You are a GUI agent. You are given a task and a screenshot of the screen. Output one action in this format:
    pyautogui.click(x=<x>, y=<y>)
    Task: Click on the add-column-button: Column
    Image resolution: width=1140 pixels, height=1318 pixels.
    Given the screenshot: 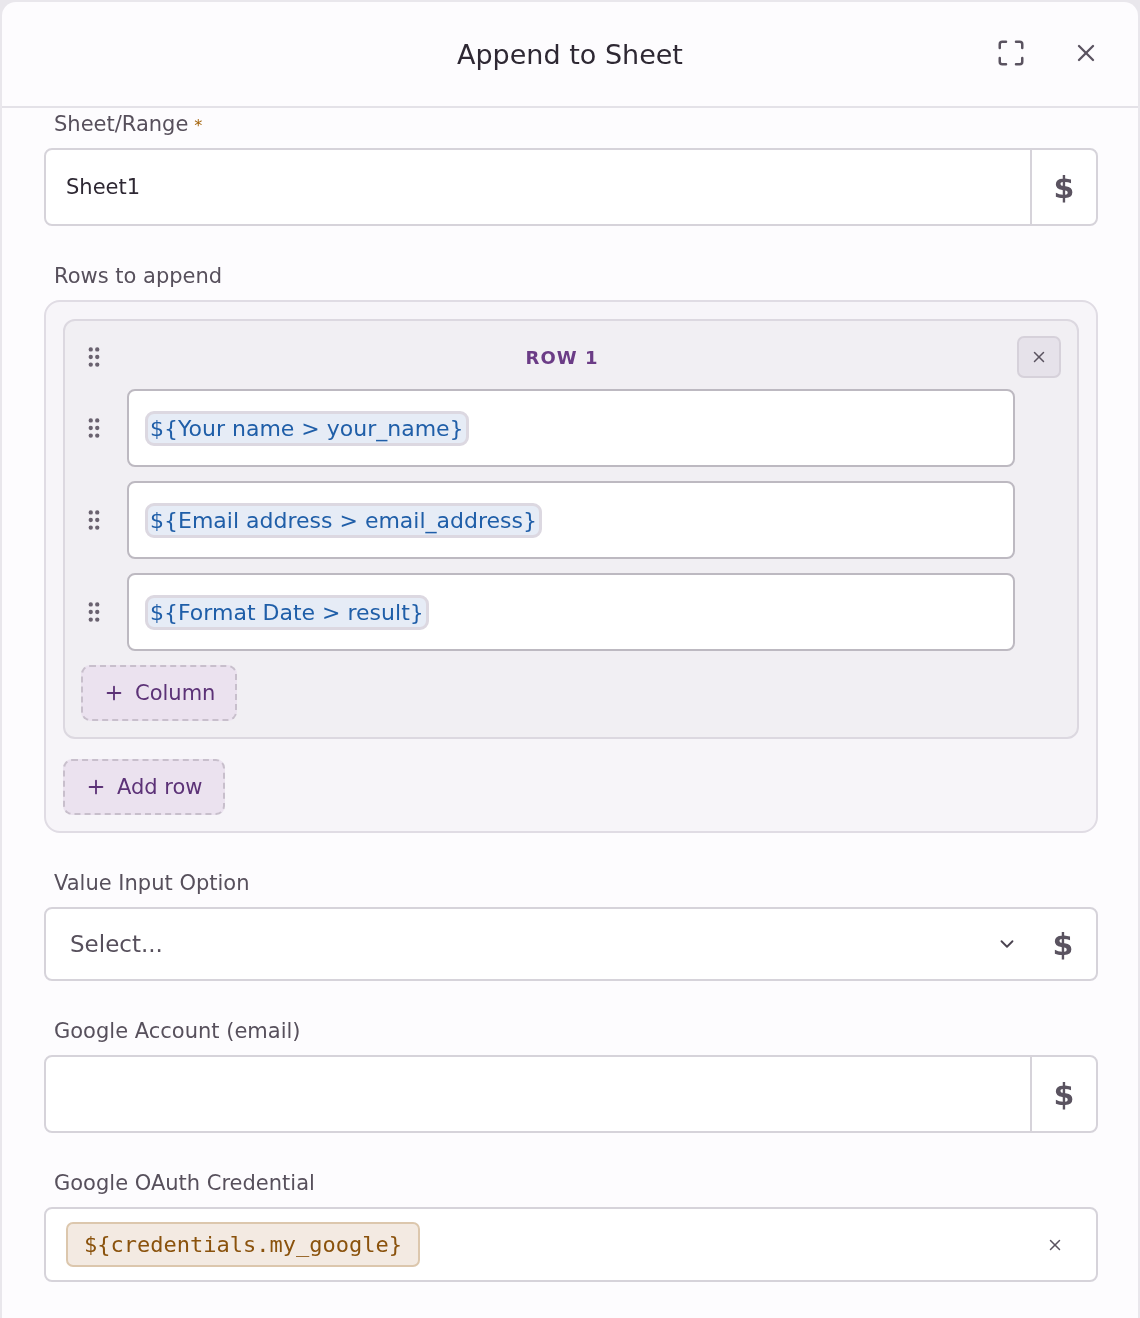 What is the action you would take?
    pyautogui.click(x=159, y=693)
    